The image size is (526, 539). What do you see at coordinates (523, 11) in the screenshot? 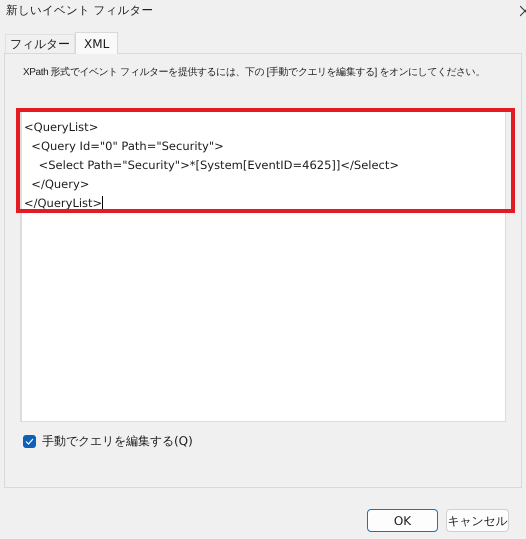
I see `close-icon` at bounding box center [523, 11].